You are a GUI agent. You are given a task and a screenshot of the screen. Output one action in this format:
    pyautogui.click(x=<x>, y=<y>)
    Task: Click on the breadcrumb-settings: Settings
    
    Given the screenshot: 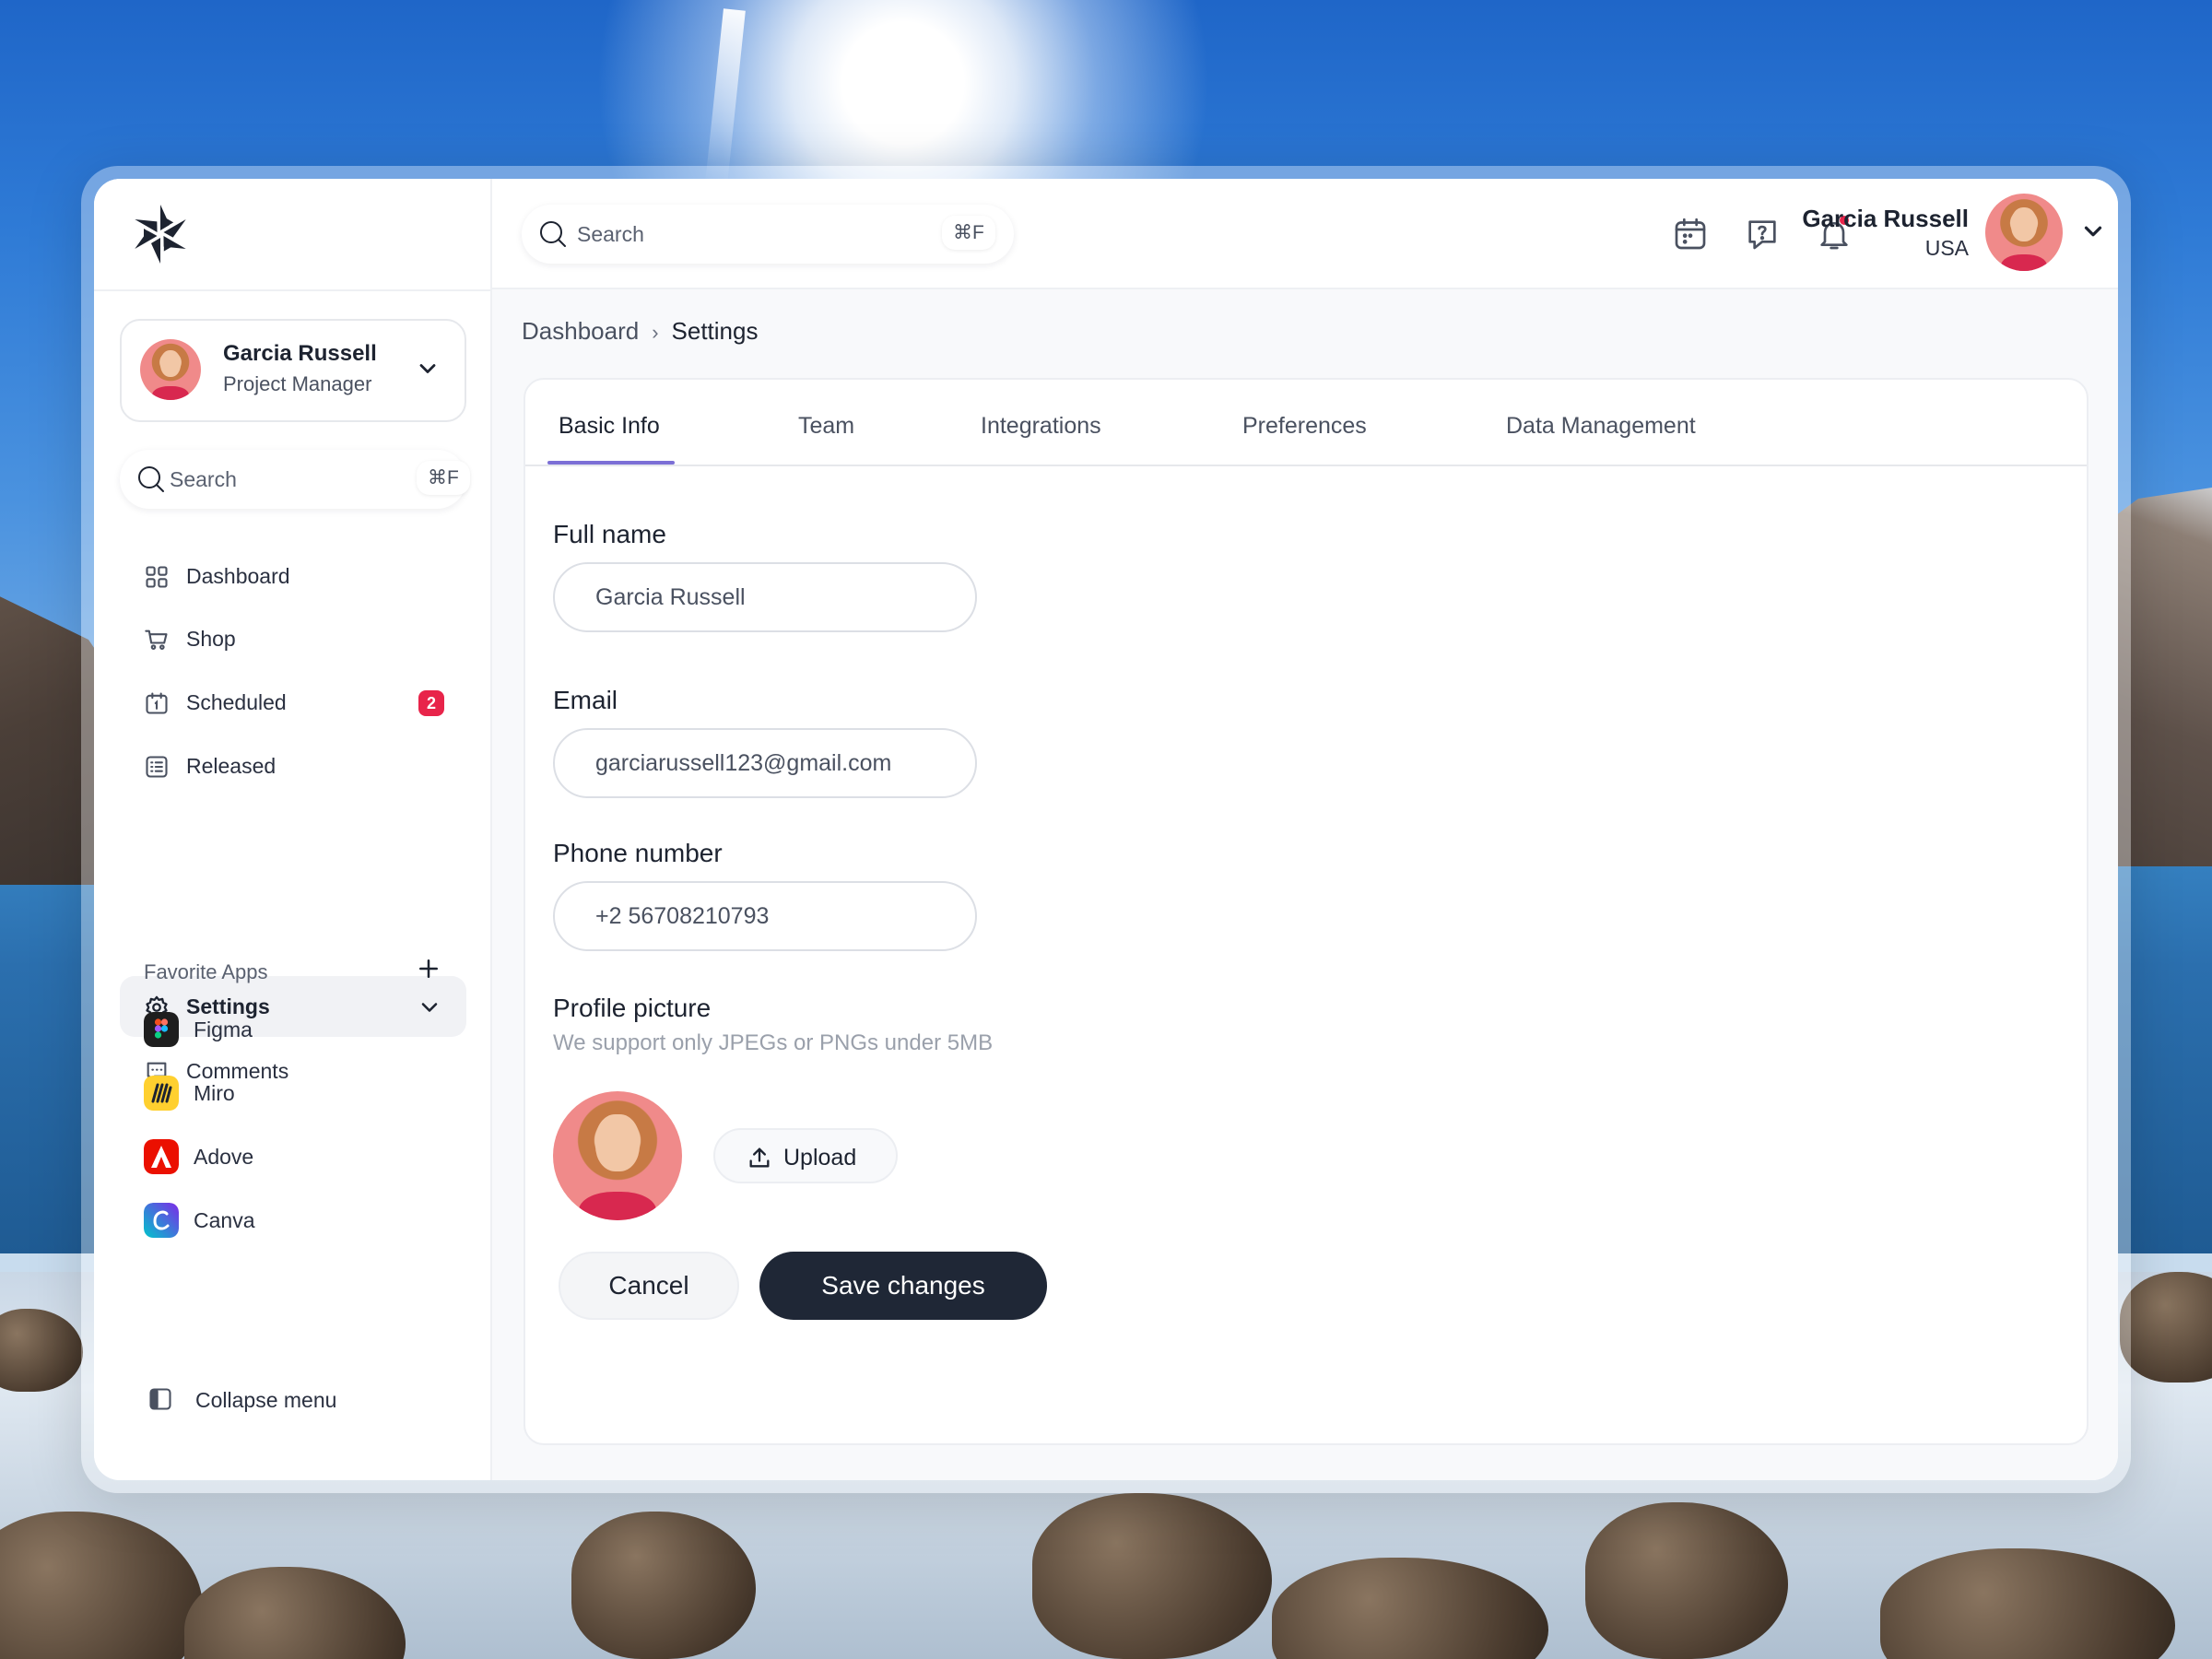 What is the action you would take?
    pyautogui.click(x=715, y=331)
    